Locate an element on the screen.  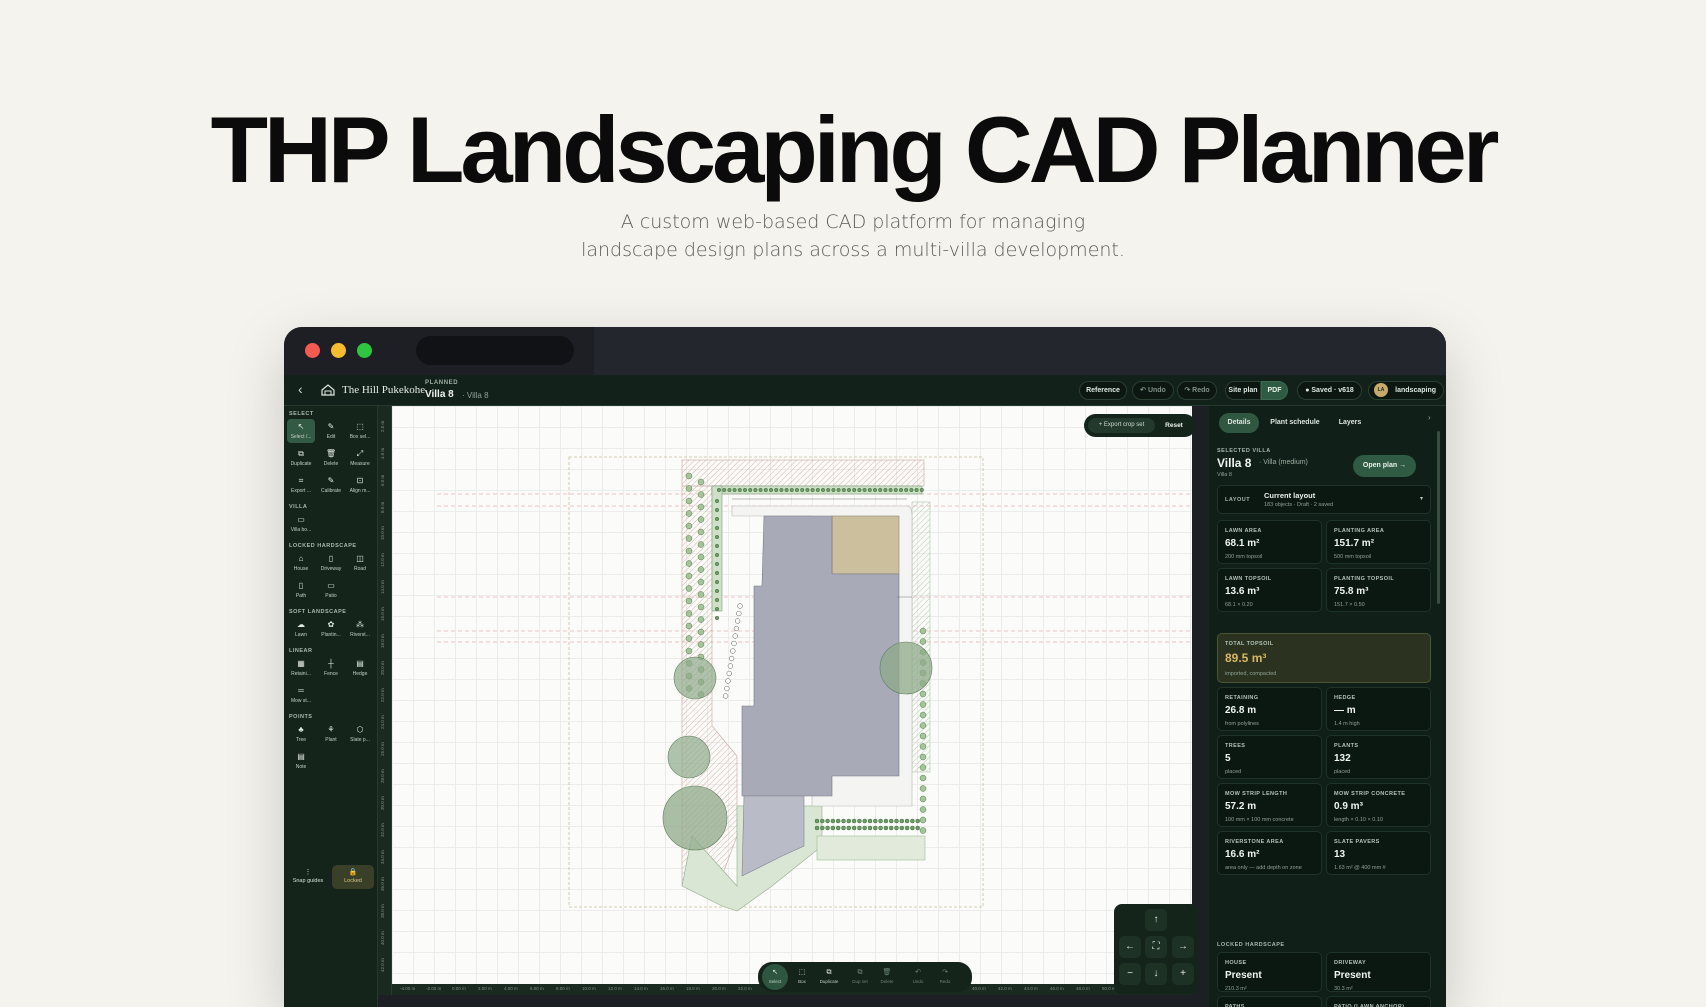
bottom-dup-set-button: ⧉ Dup set is located at coordinates (860, 977).